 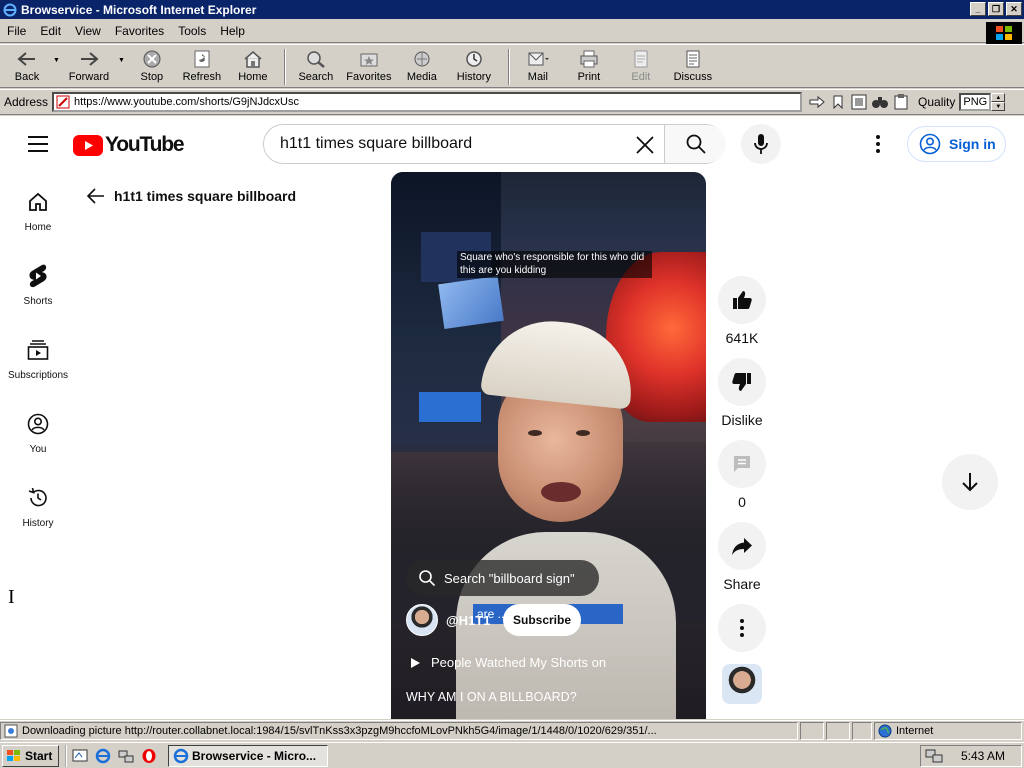 What do you see at coordinates (89, 59) in the screenshot?
I see `forward-arrow-icon` at bounding box center [89, 59].